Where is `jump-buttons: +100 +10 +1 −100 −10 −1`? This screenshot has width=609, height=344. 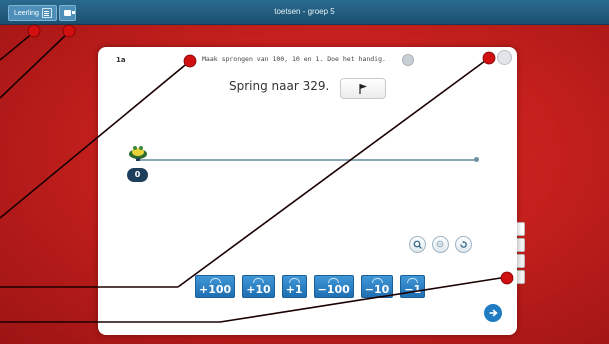
jump-buttons: +100 +10 +1 −100 −10 −1 is located at coordinates (310, 286).